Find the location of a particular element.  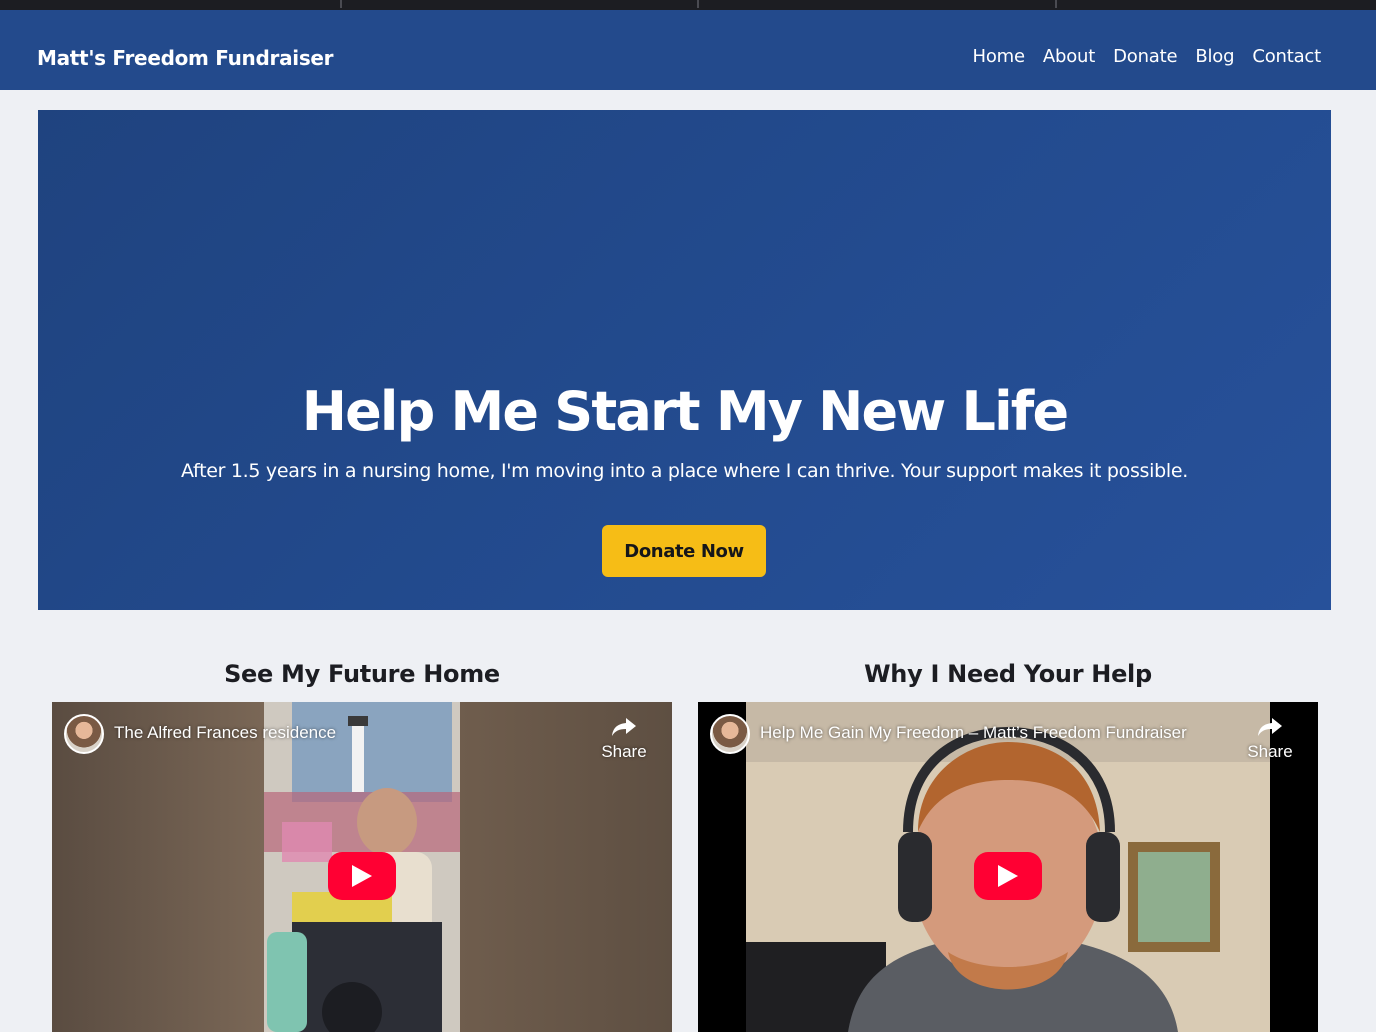

video-embed-future-home: The Alfred Frances residence Share is located at coordinates (362, 867).